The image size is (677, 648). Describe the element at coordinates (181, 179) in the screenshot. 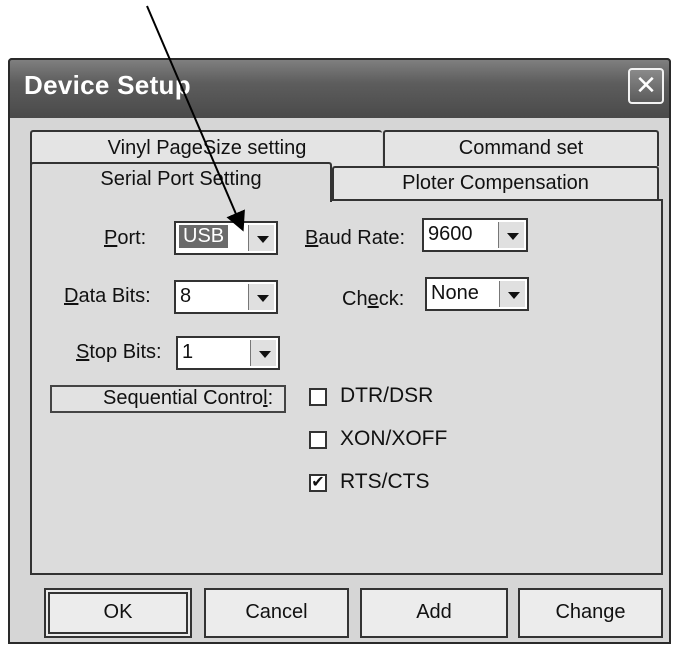

I see `tab-label: Serial Port Setting` at that location.